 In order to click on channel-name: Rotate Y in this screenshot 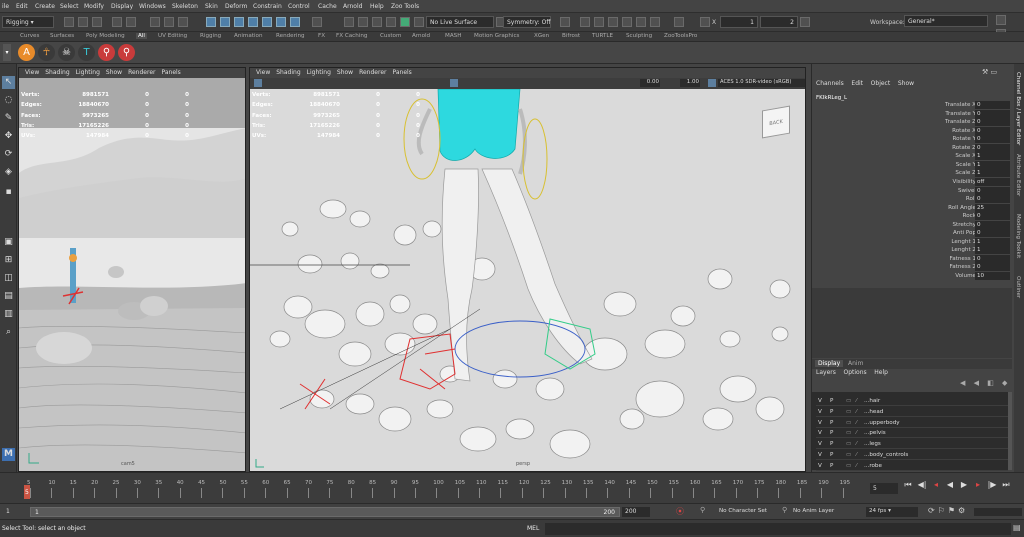, I will do `click(964, 139)`.